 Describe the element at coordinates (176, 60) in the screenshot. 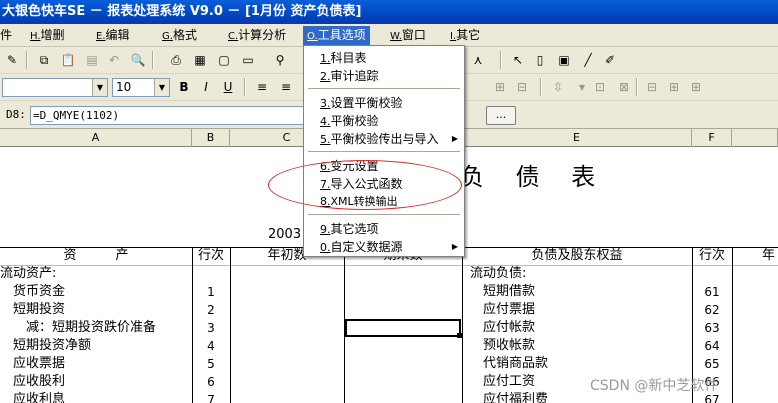

I see `print-icon: ⎙` at that location.